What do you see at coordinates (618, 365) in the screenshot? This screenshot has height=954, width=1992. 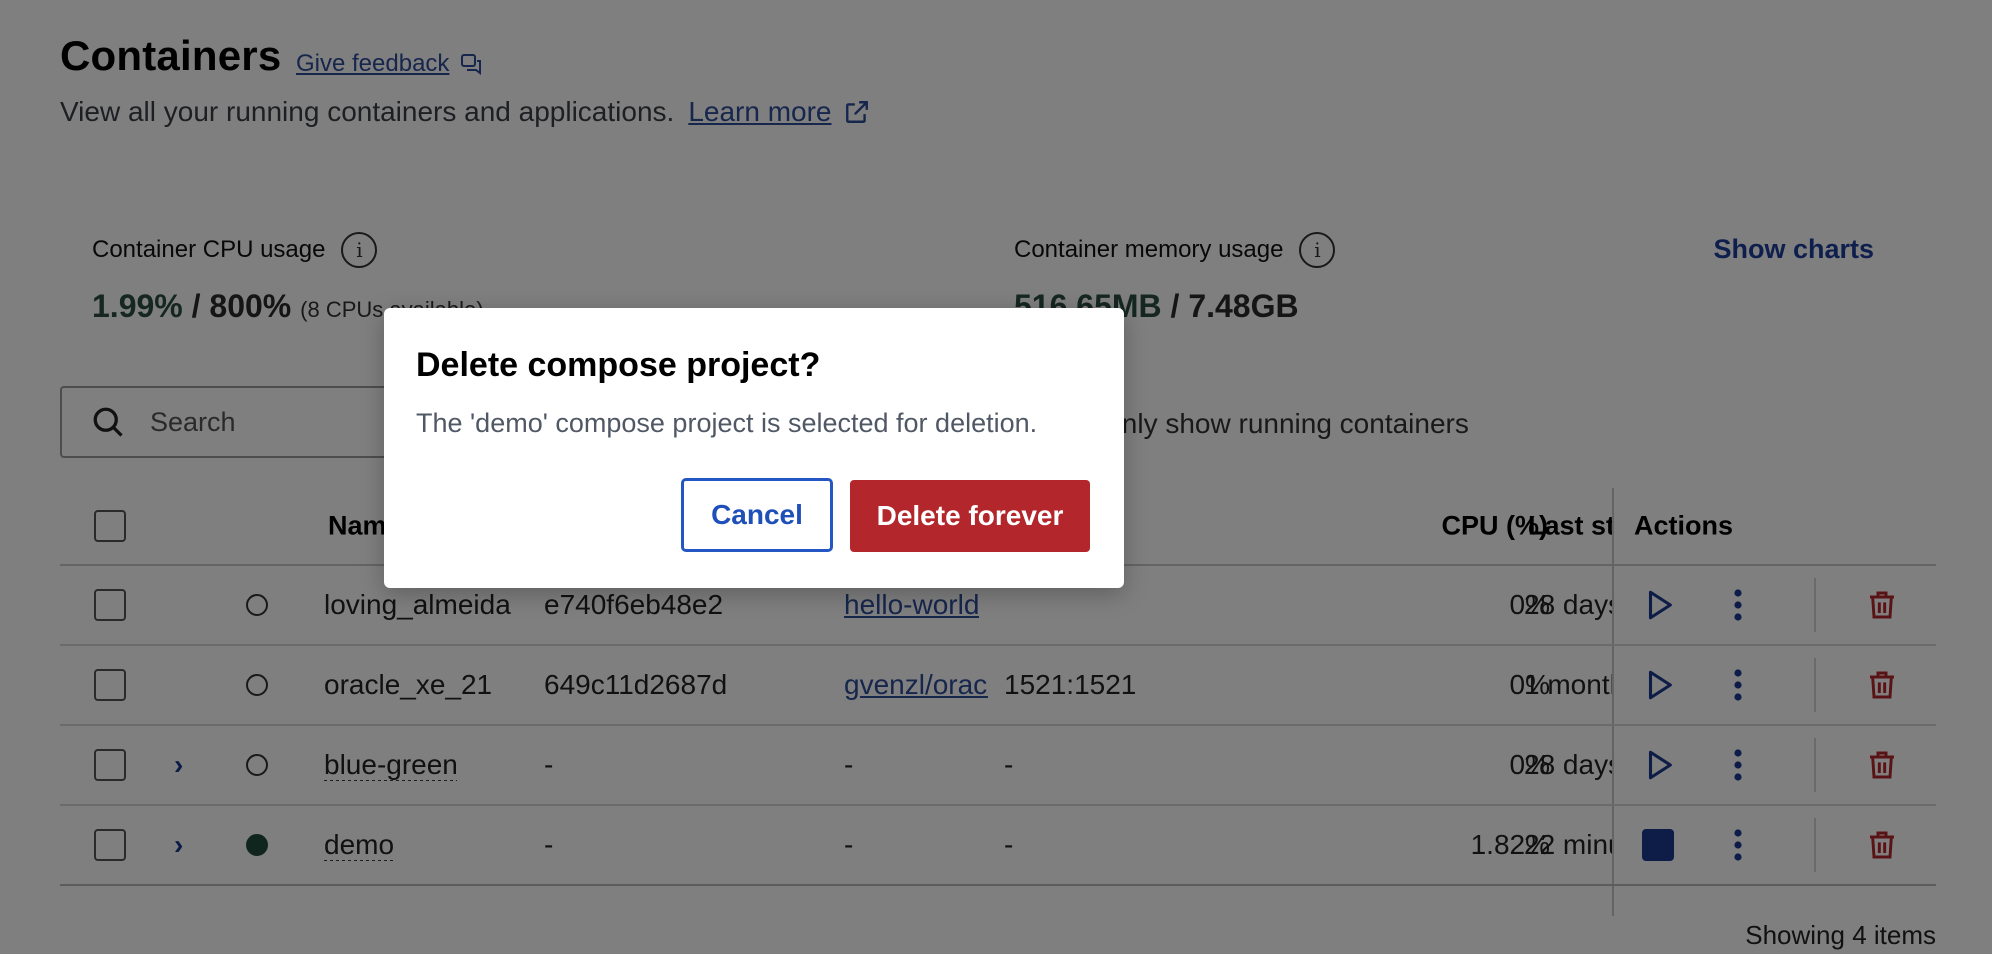 I see `dialog-title: Delete compose project?` at bounding box center [618, 365].